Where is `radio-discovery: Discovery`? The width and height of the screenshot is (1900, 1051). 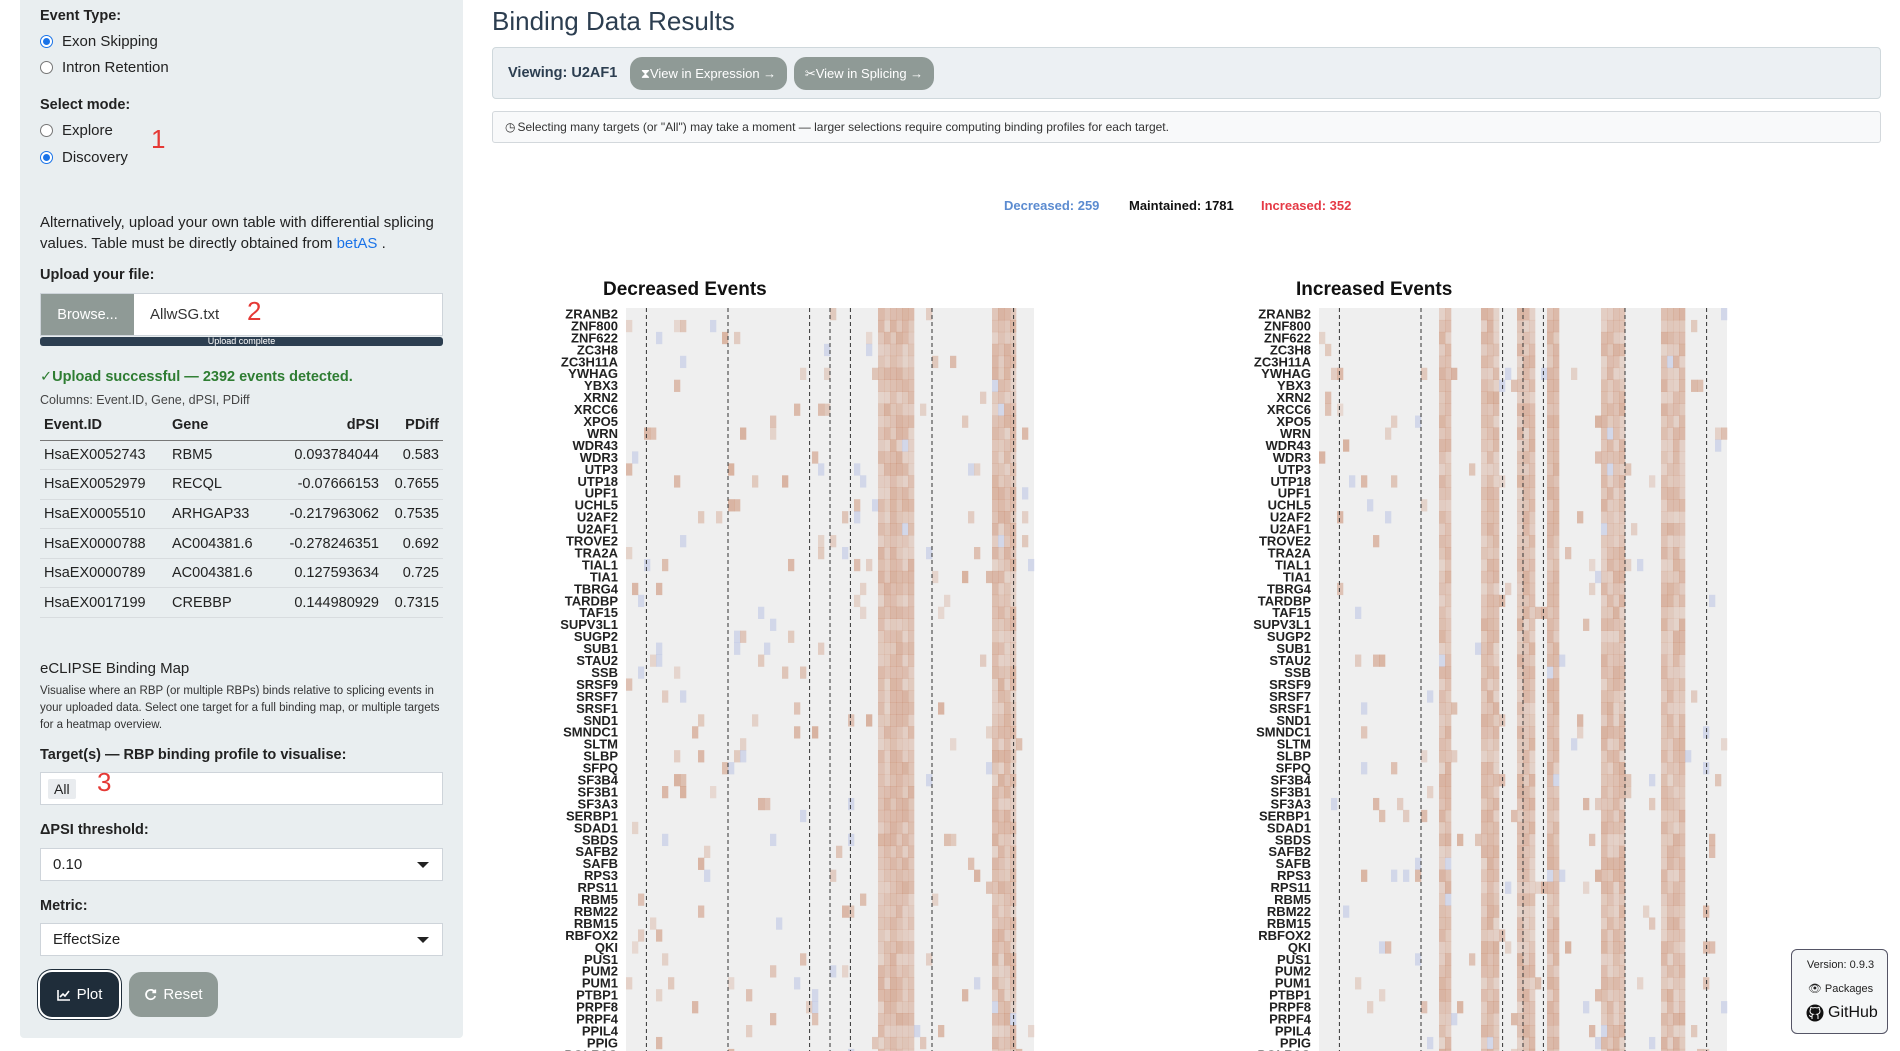 radio-discovery: Discovery is located at coordinates (84, 157).